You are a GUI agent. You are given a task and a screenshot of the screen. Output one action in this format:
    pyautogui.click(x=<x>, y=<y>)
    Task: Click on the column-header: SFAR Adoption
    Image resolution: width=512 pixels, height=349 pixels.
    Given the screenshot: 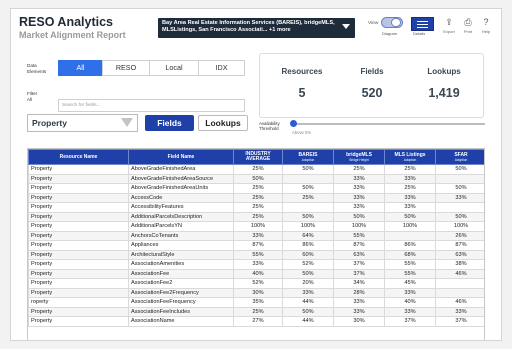 What is the action you would take?
    pyautogui.click(x=459, y=157)
    